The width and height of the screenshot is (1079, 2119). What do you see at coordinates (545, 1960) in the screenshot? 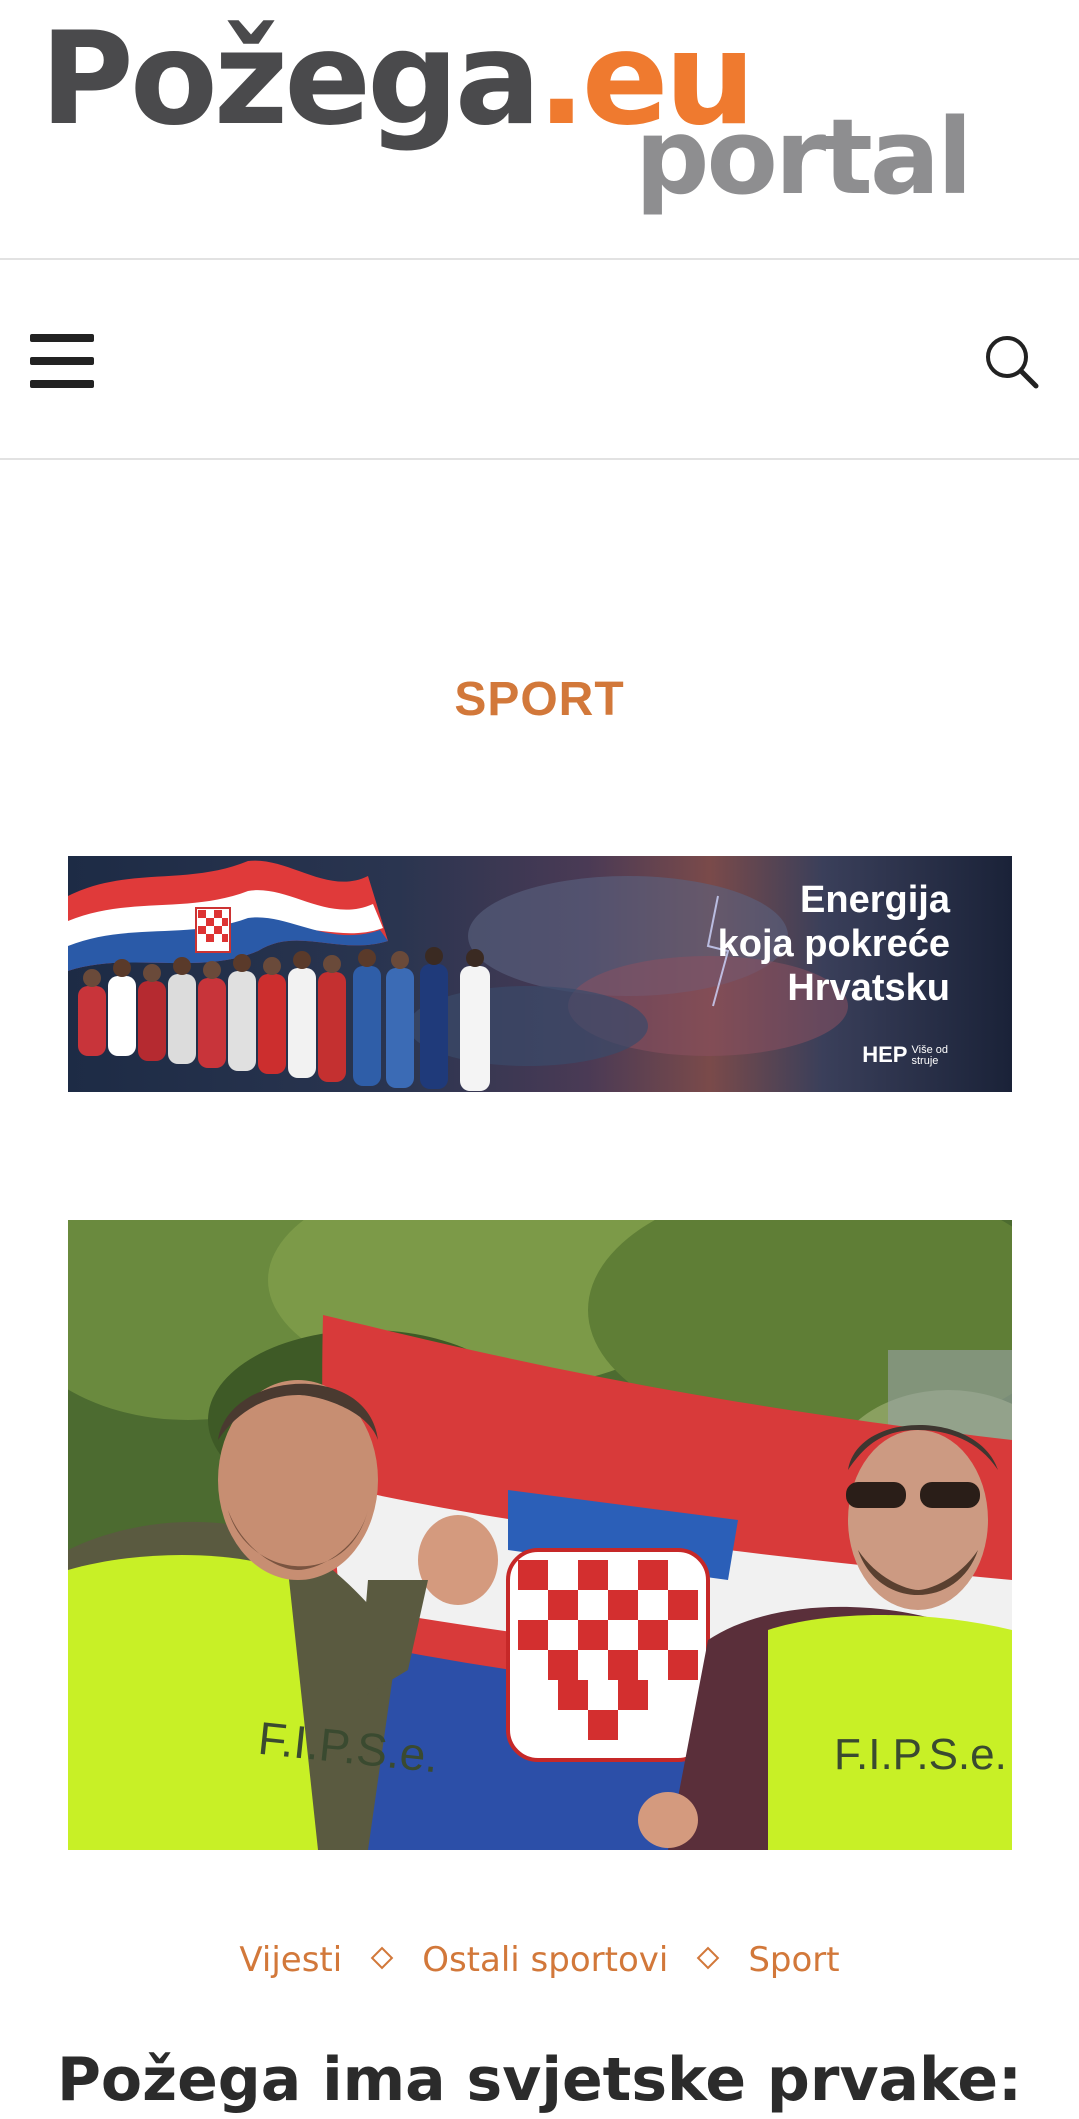
I see `category-link-ostali-sportovi: Ostali sportovi` at bounding box center [545, 1960].